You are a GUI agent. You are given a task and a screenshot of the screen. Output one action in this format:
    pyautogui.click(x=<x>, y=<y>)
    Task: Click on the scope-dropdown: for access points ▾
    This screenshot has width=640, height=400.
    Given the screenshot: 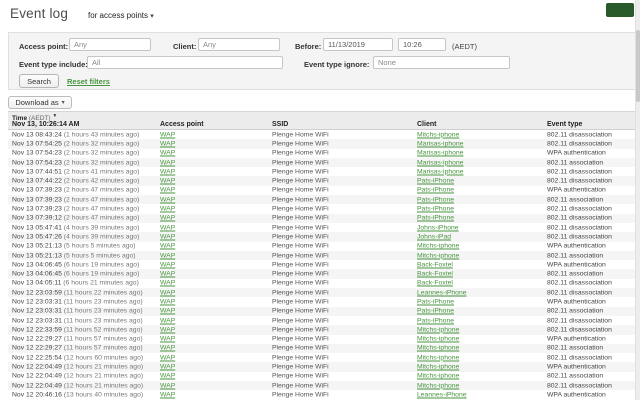 What is the action you would take?
    pyautogui.click(x=121, y=15)
    